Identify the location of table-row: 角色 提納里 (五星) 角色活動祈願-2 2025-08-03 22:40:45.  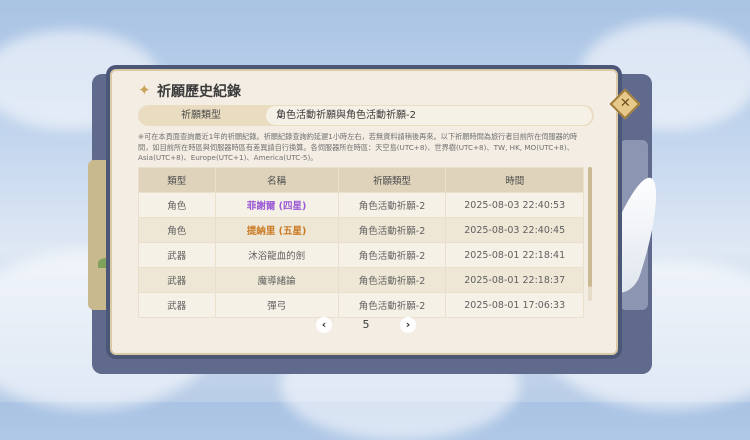
(361, 230).